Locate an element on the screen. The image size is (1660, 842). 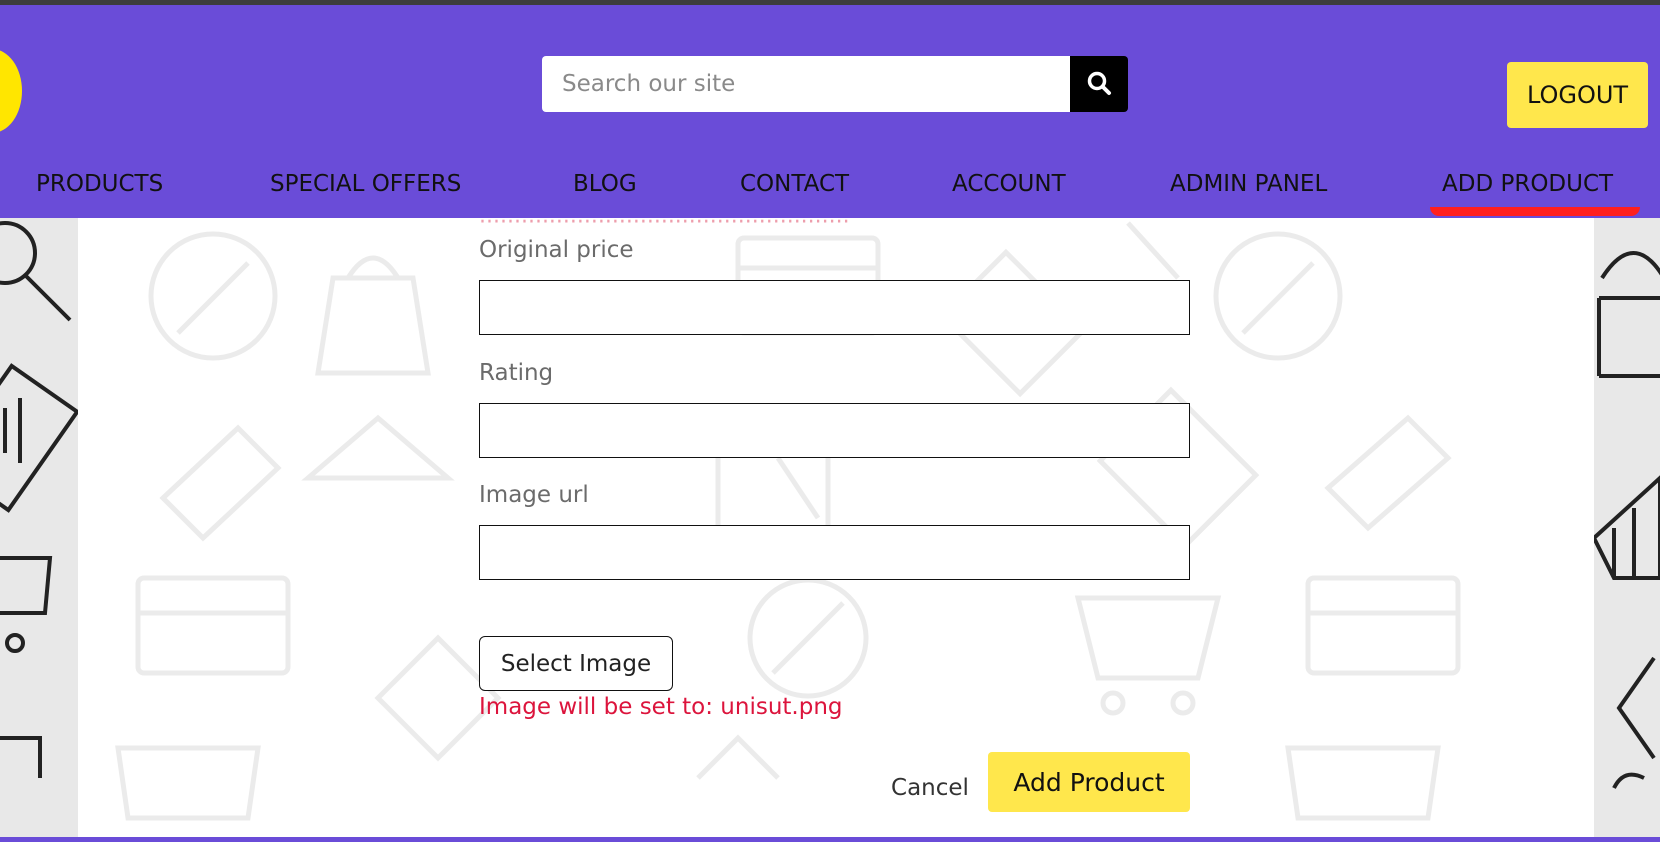
rating-label: Rating is located at coordinates (516, 373).